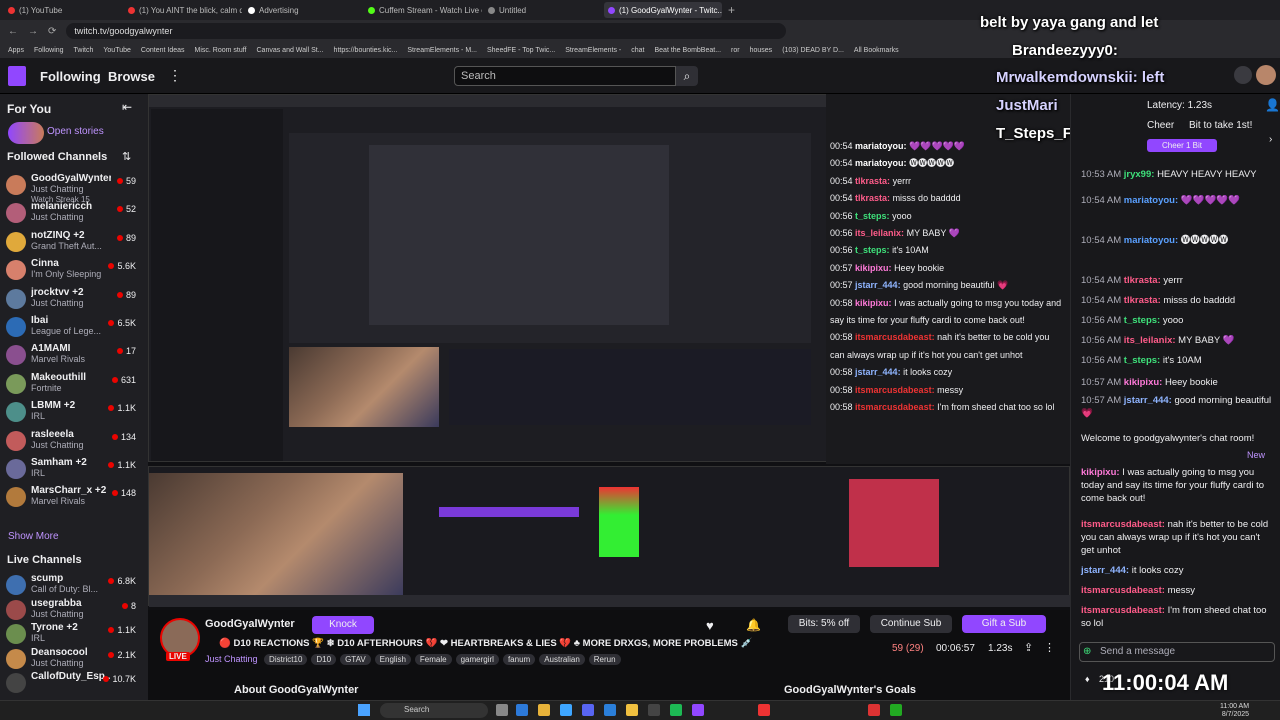  I want to click on twitch-taskbar-icon, so click(698, 710).